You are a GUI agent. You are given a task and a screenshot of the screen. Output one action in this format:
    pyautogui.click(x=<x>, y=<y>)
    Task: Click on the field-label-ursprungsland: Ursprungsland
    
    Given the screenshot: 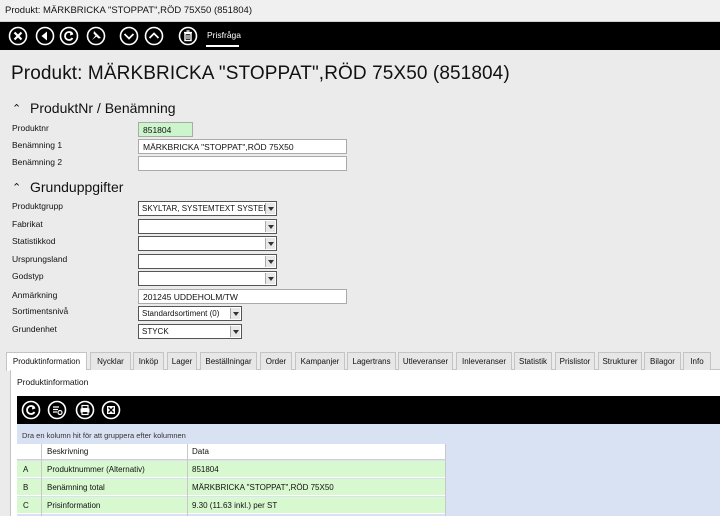 What is the action you would take?
    pyautogui.click(x=40, y=259)
    